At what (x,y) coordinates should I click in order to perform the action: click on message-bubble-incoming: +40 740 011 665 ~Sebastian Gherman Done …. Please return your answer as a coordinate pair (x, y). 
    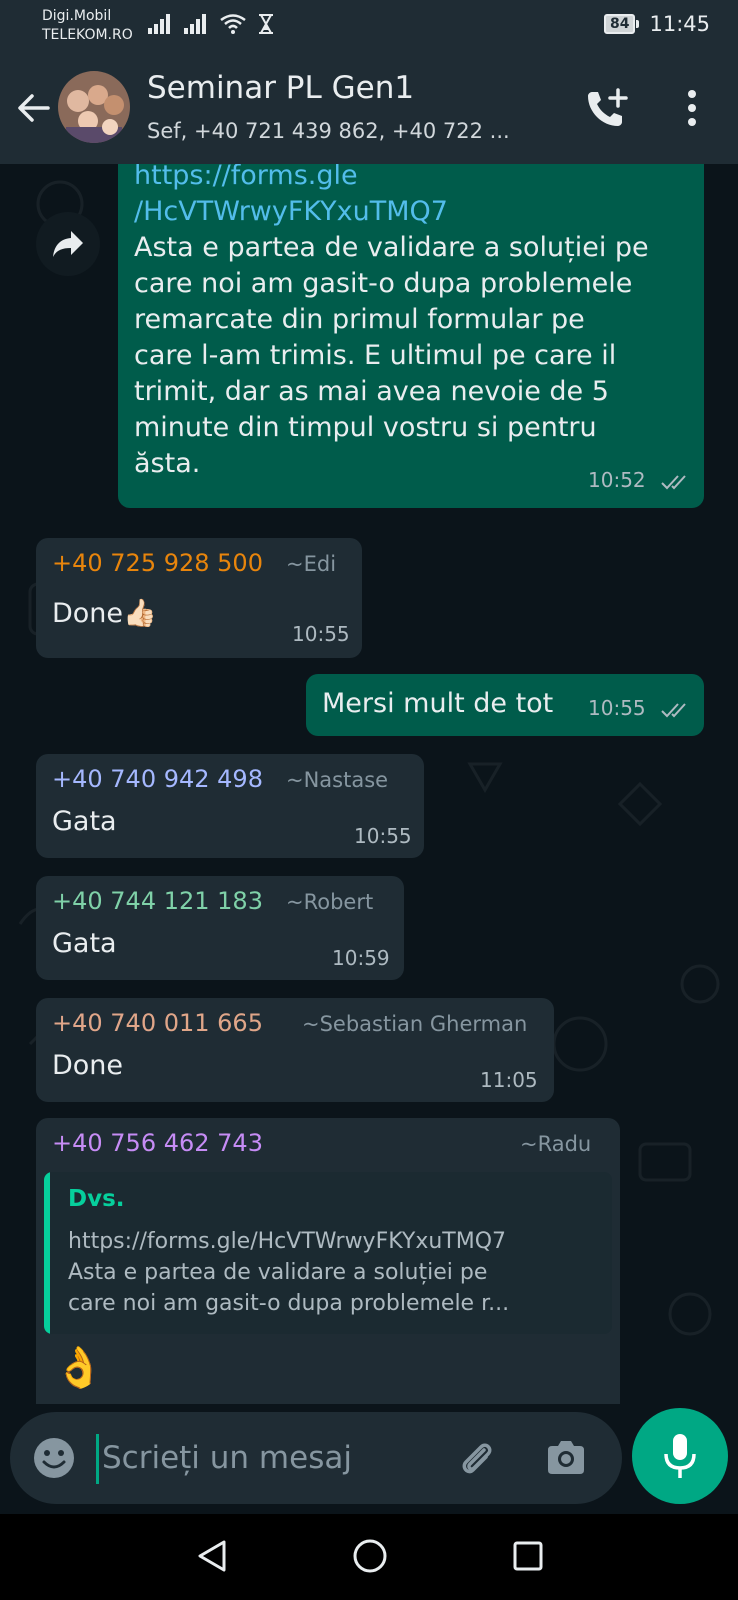
    Looking at the image, I should click on (295, 1050).